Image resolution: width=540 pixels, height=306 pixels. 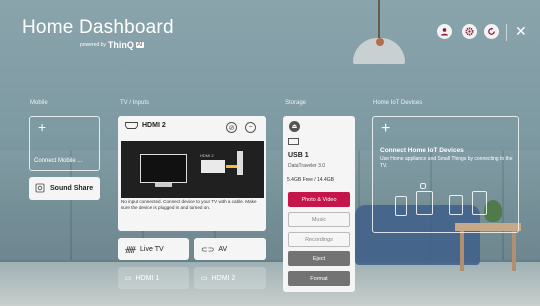 I want to click on ai-badge: AI, so click(x=139, y=45).